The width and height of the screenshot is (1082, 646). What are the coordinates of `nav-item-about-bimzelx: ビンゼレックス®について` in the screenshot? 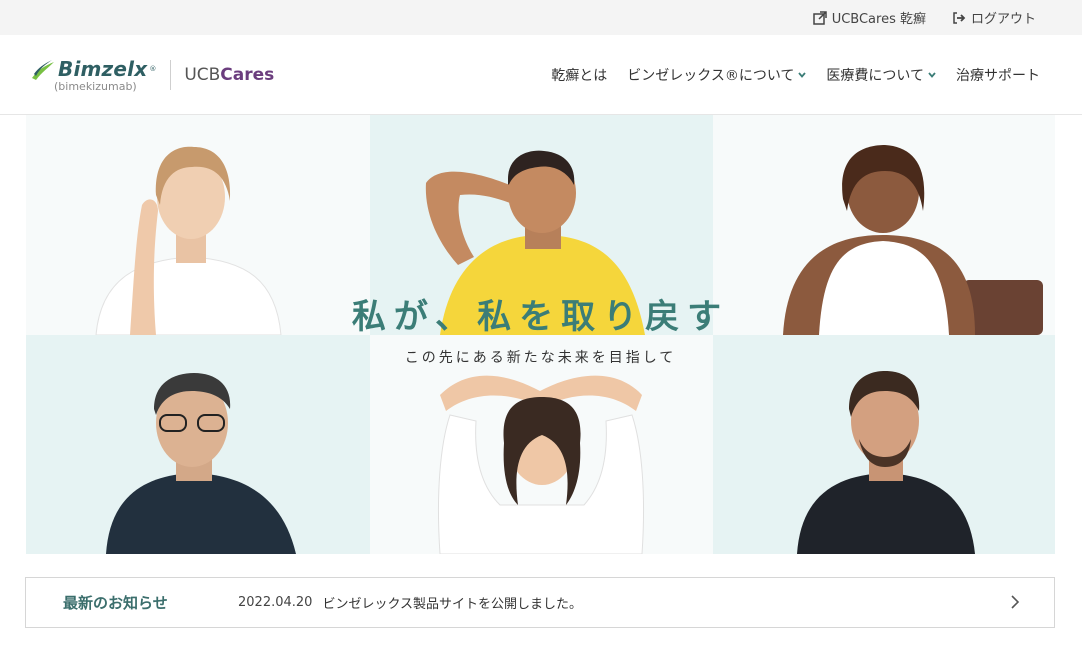 It's located at (717, 75).